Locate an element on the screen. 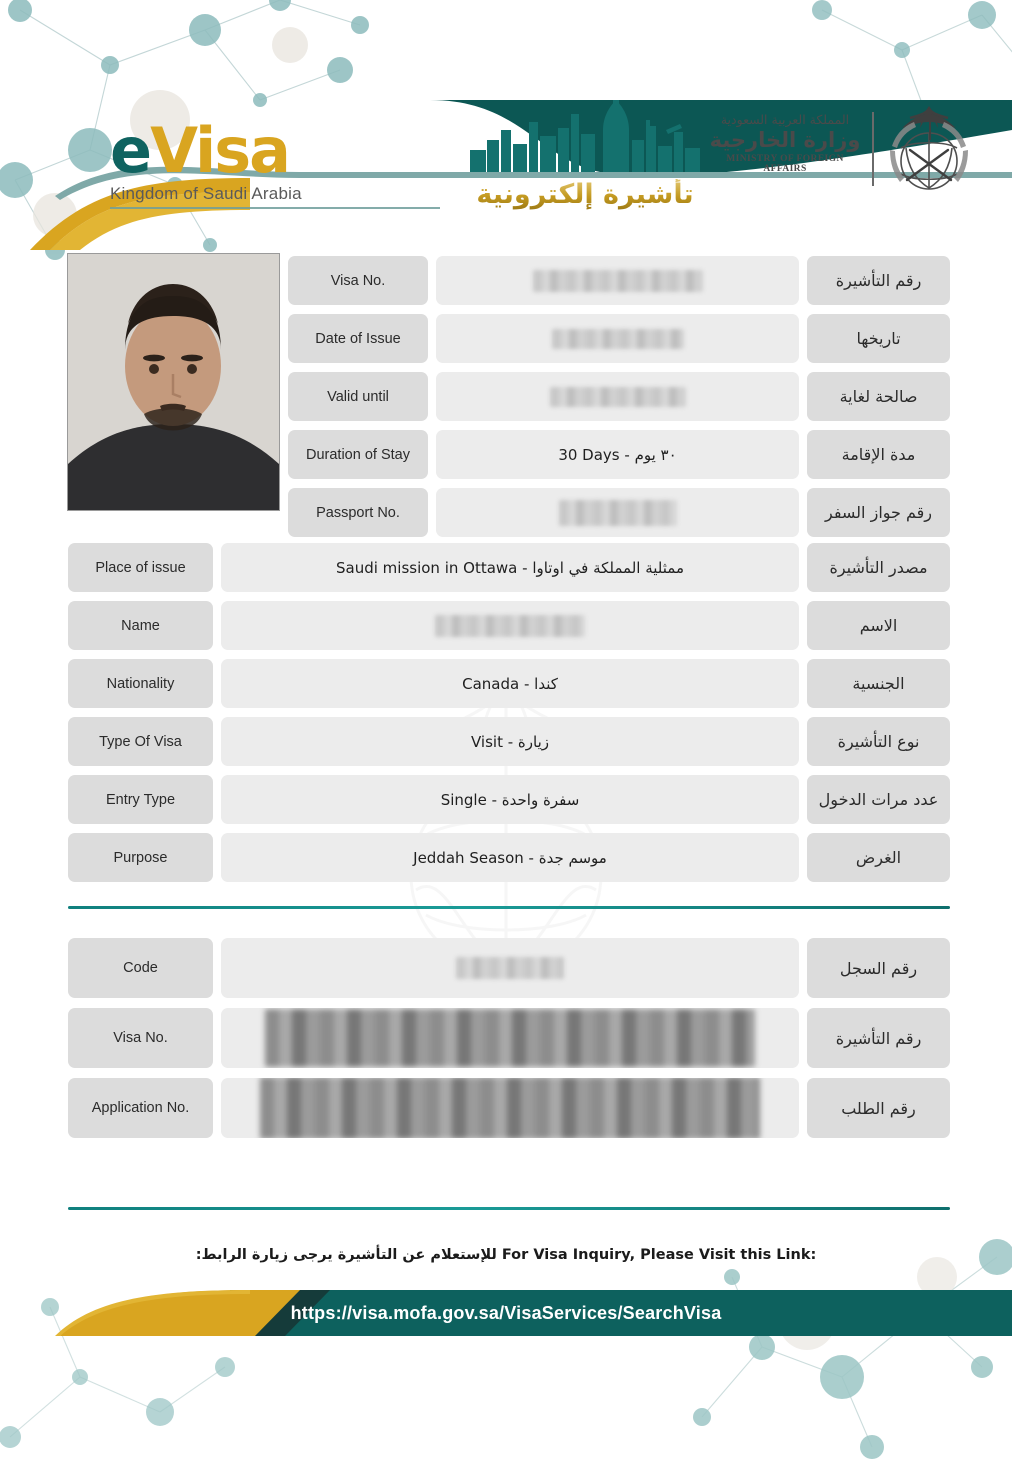 Image resolution: width=1012 pixels, height=1477 pixels. row-value-text: 30 Days - ٣٠ يوم is located at coordinates (617, 454).